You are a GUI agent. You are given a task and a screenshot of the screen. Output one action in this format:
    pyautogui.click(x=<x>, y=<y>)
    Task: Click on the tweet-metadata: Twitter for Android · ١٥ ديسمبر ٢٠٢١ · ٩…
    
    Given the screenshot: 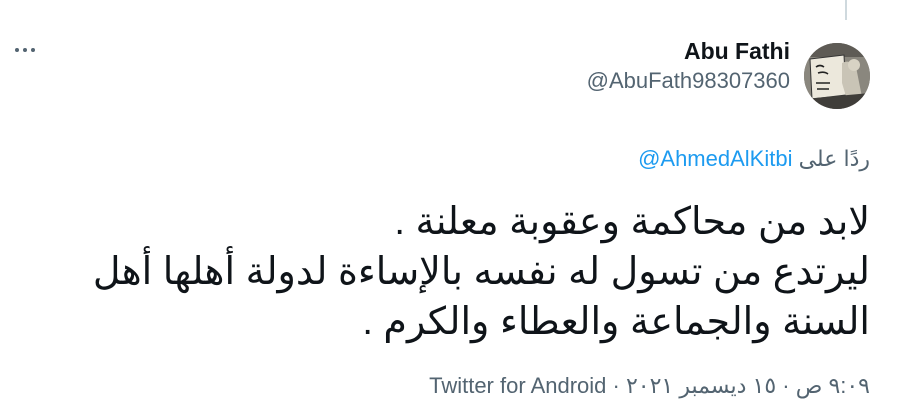 What is the action you would take?
    pyautogui.click(x=649, y=386)
    